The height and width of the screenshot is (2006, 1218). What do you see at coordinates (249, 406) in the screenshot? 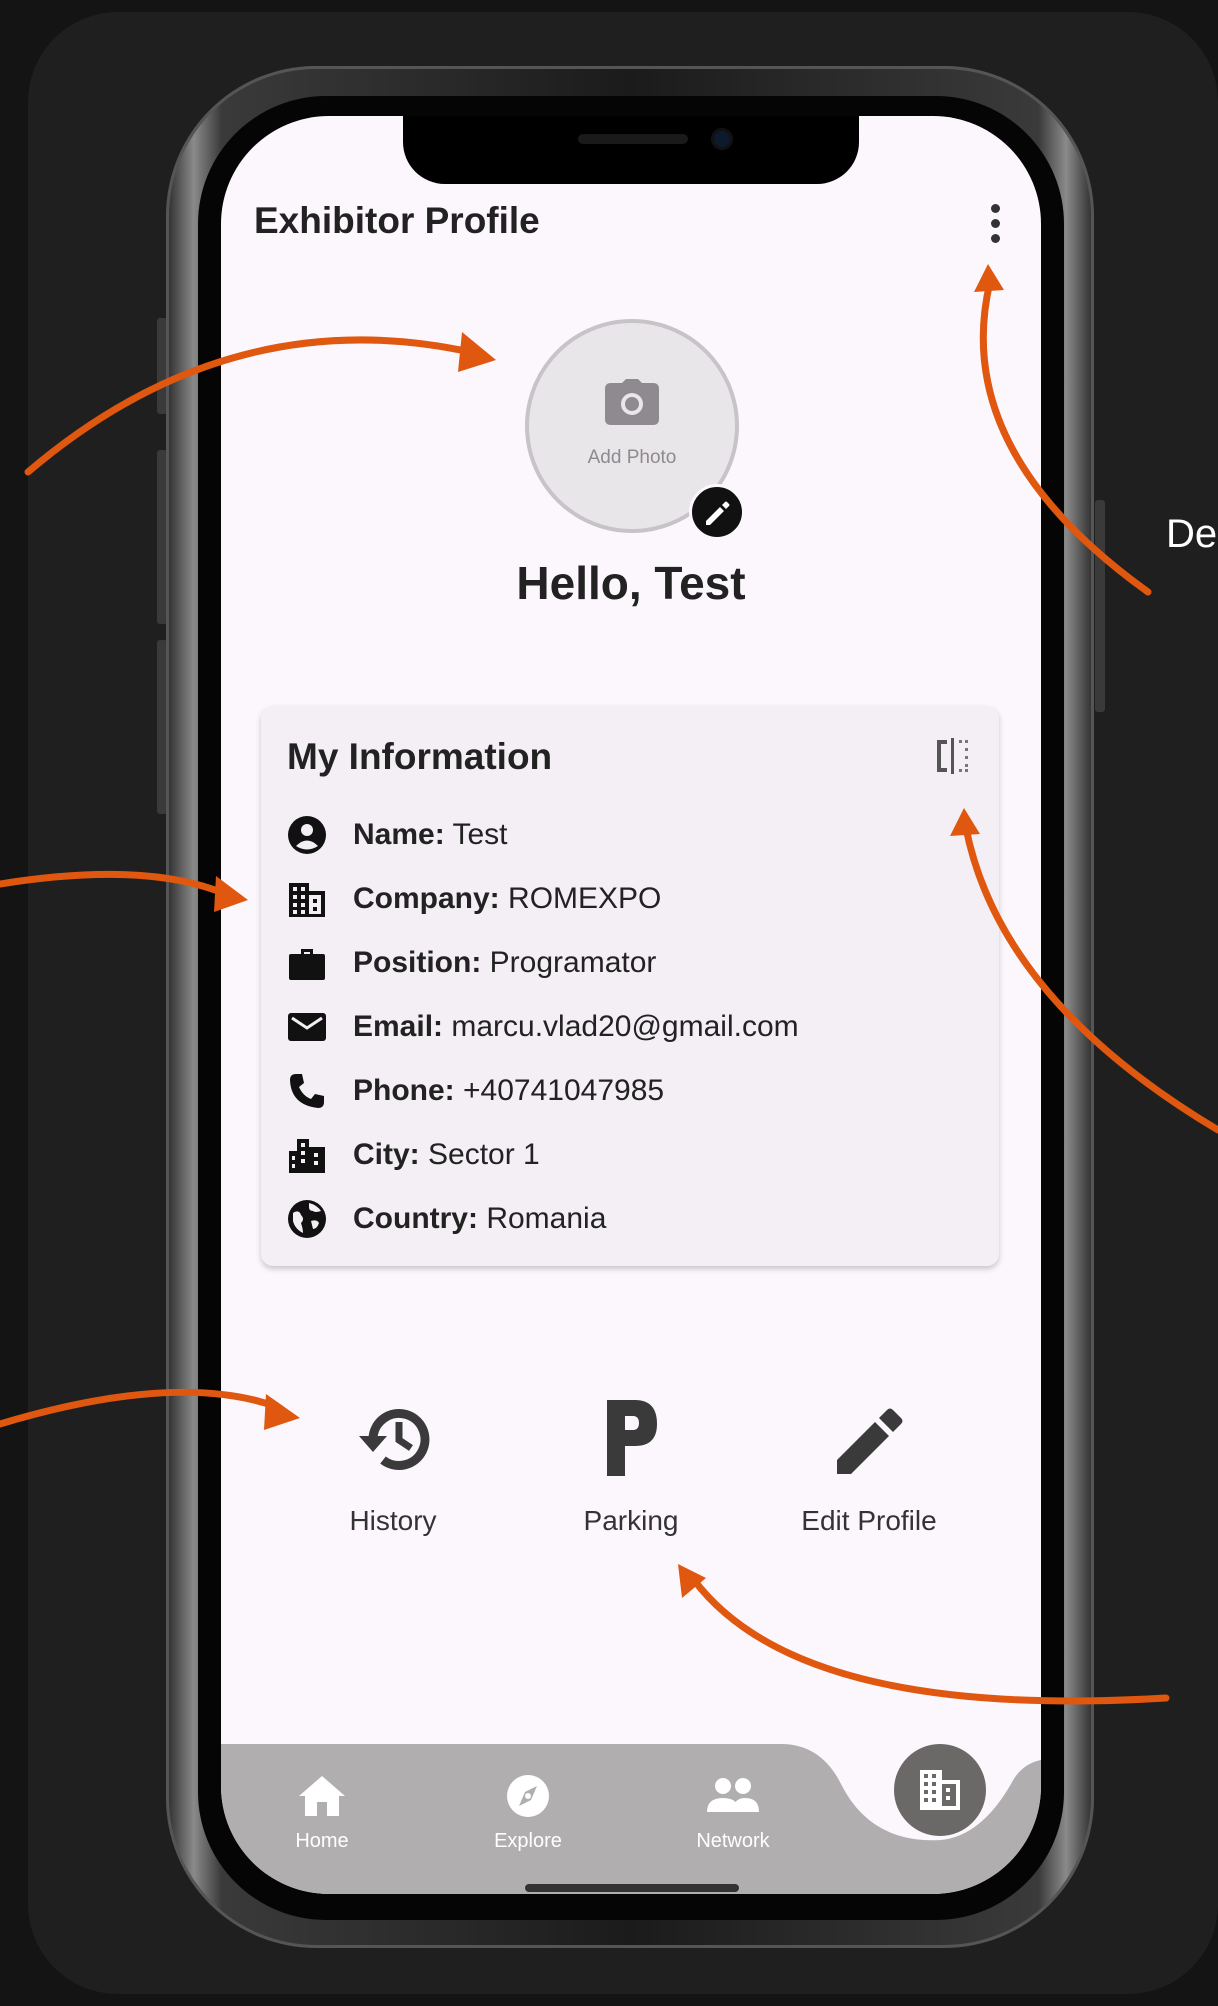
I see `arrow-to-photo` at bounding box center [249, 406].